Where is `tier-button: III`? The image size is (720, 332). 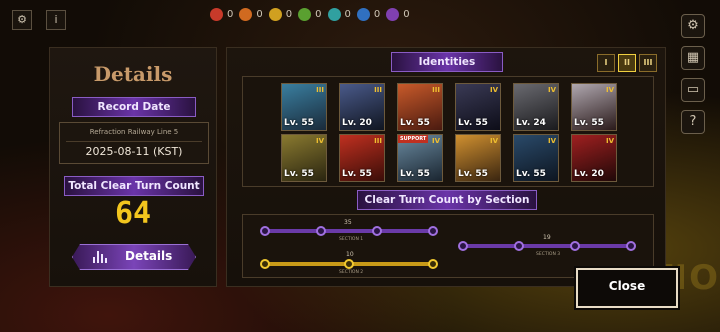
tier-button: III is located at coordinates (648, 63).